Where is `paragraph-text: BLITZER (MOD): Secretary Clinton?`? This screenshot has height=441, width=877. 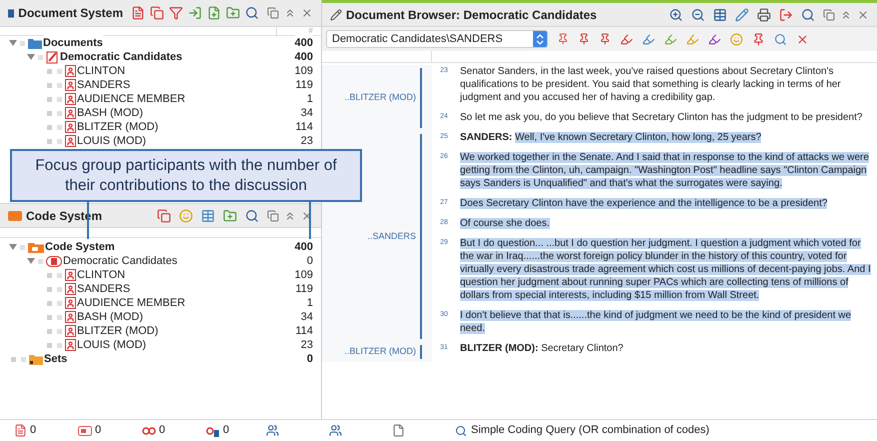 paragraph-text: BLITZER (MOD): Secretary Clinton? is located at coordinates (541, 348).